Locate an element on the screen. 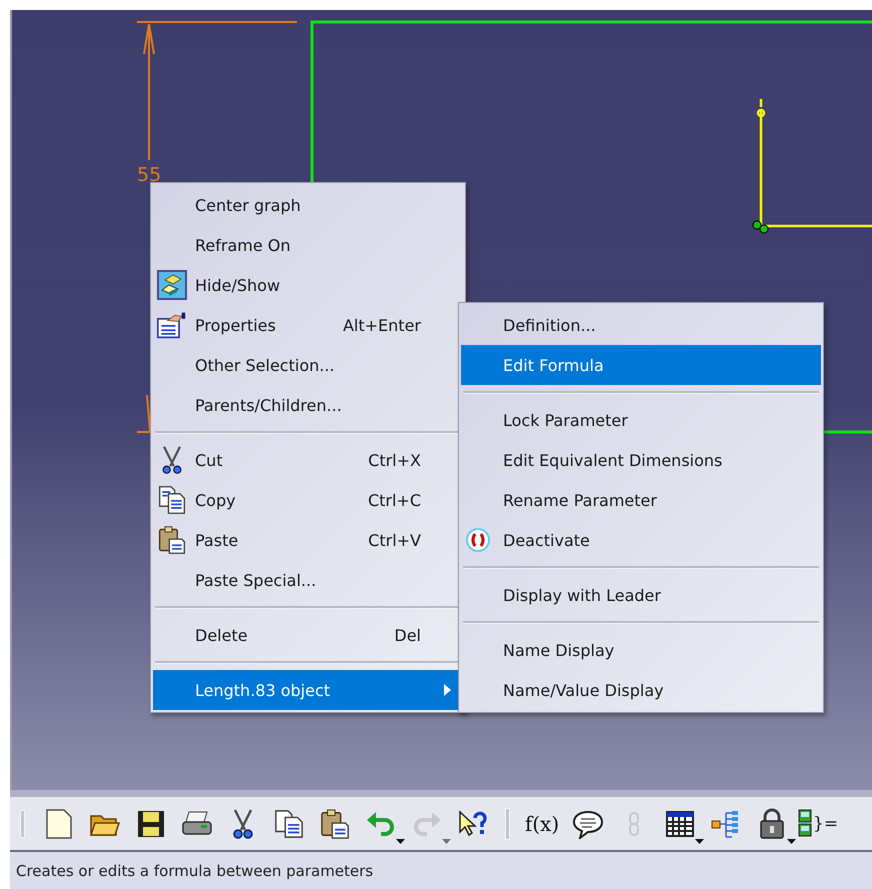 The image size is (872, 889). menu-item: Reframe On is located at coordinates (308, 245).